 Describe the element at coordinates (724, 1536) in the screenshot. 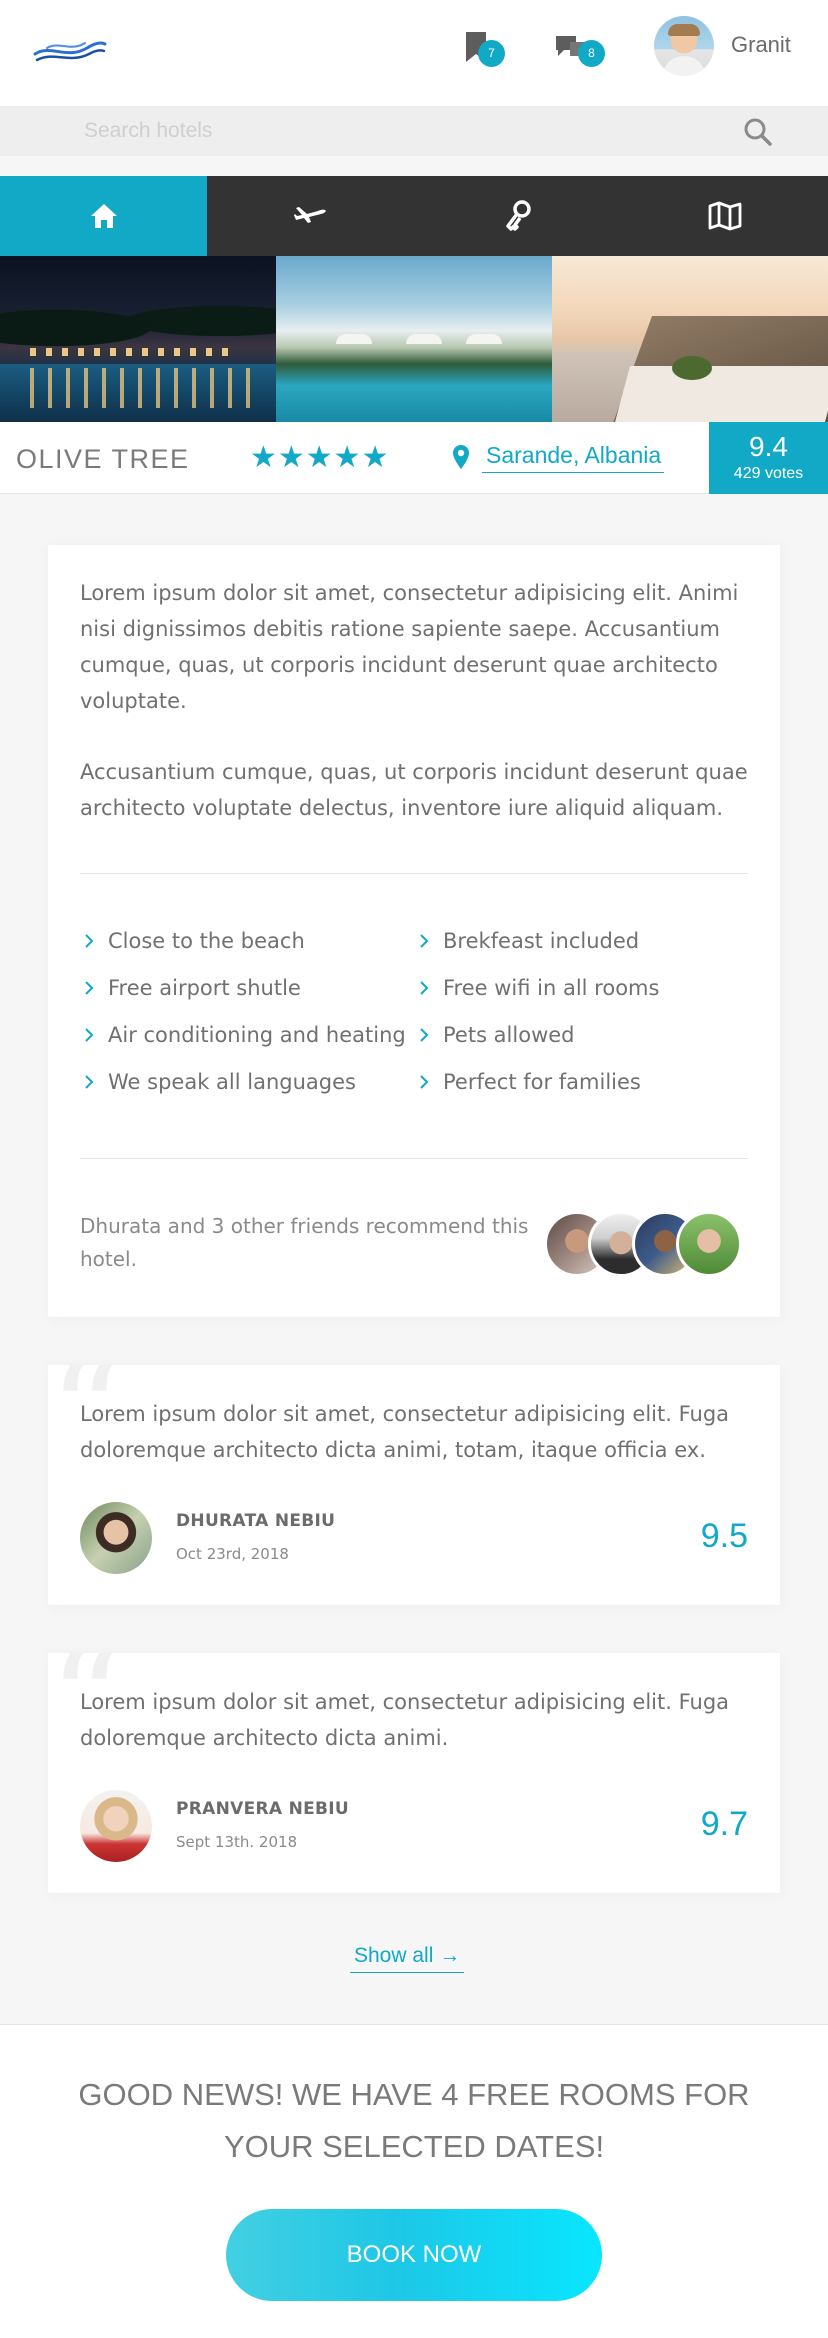

I see `review-score: 9.5` at that location.